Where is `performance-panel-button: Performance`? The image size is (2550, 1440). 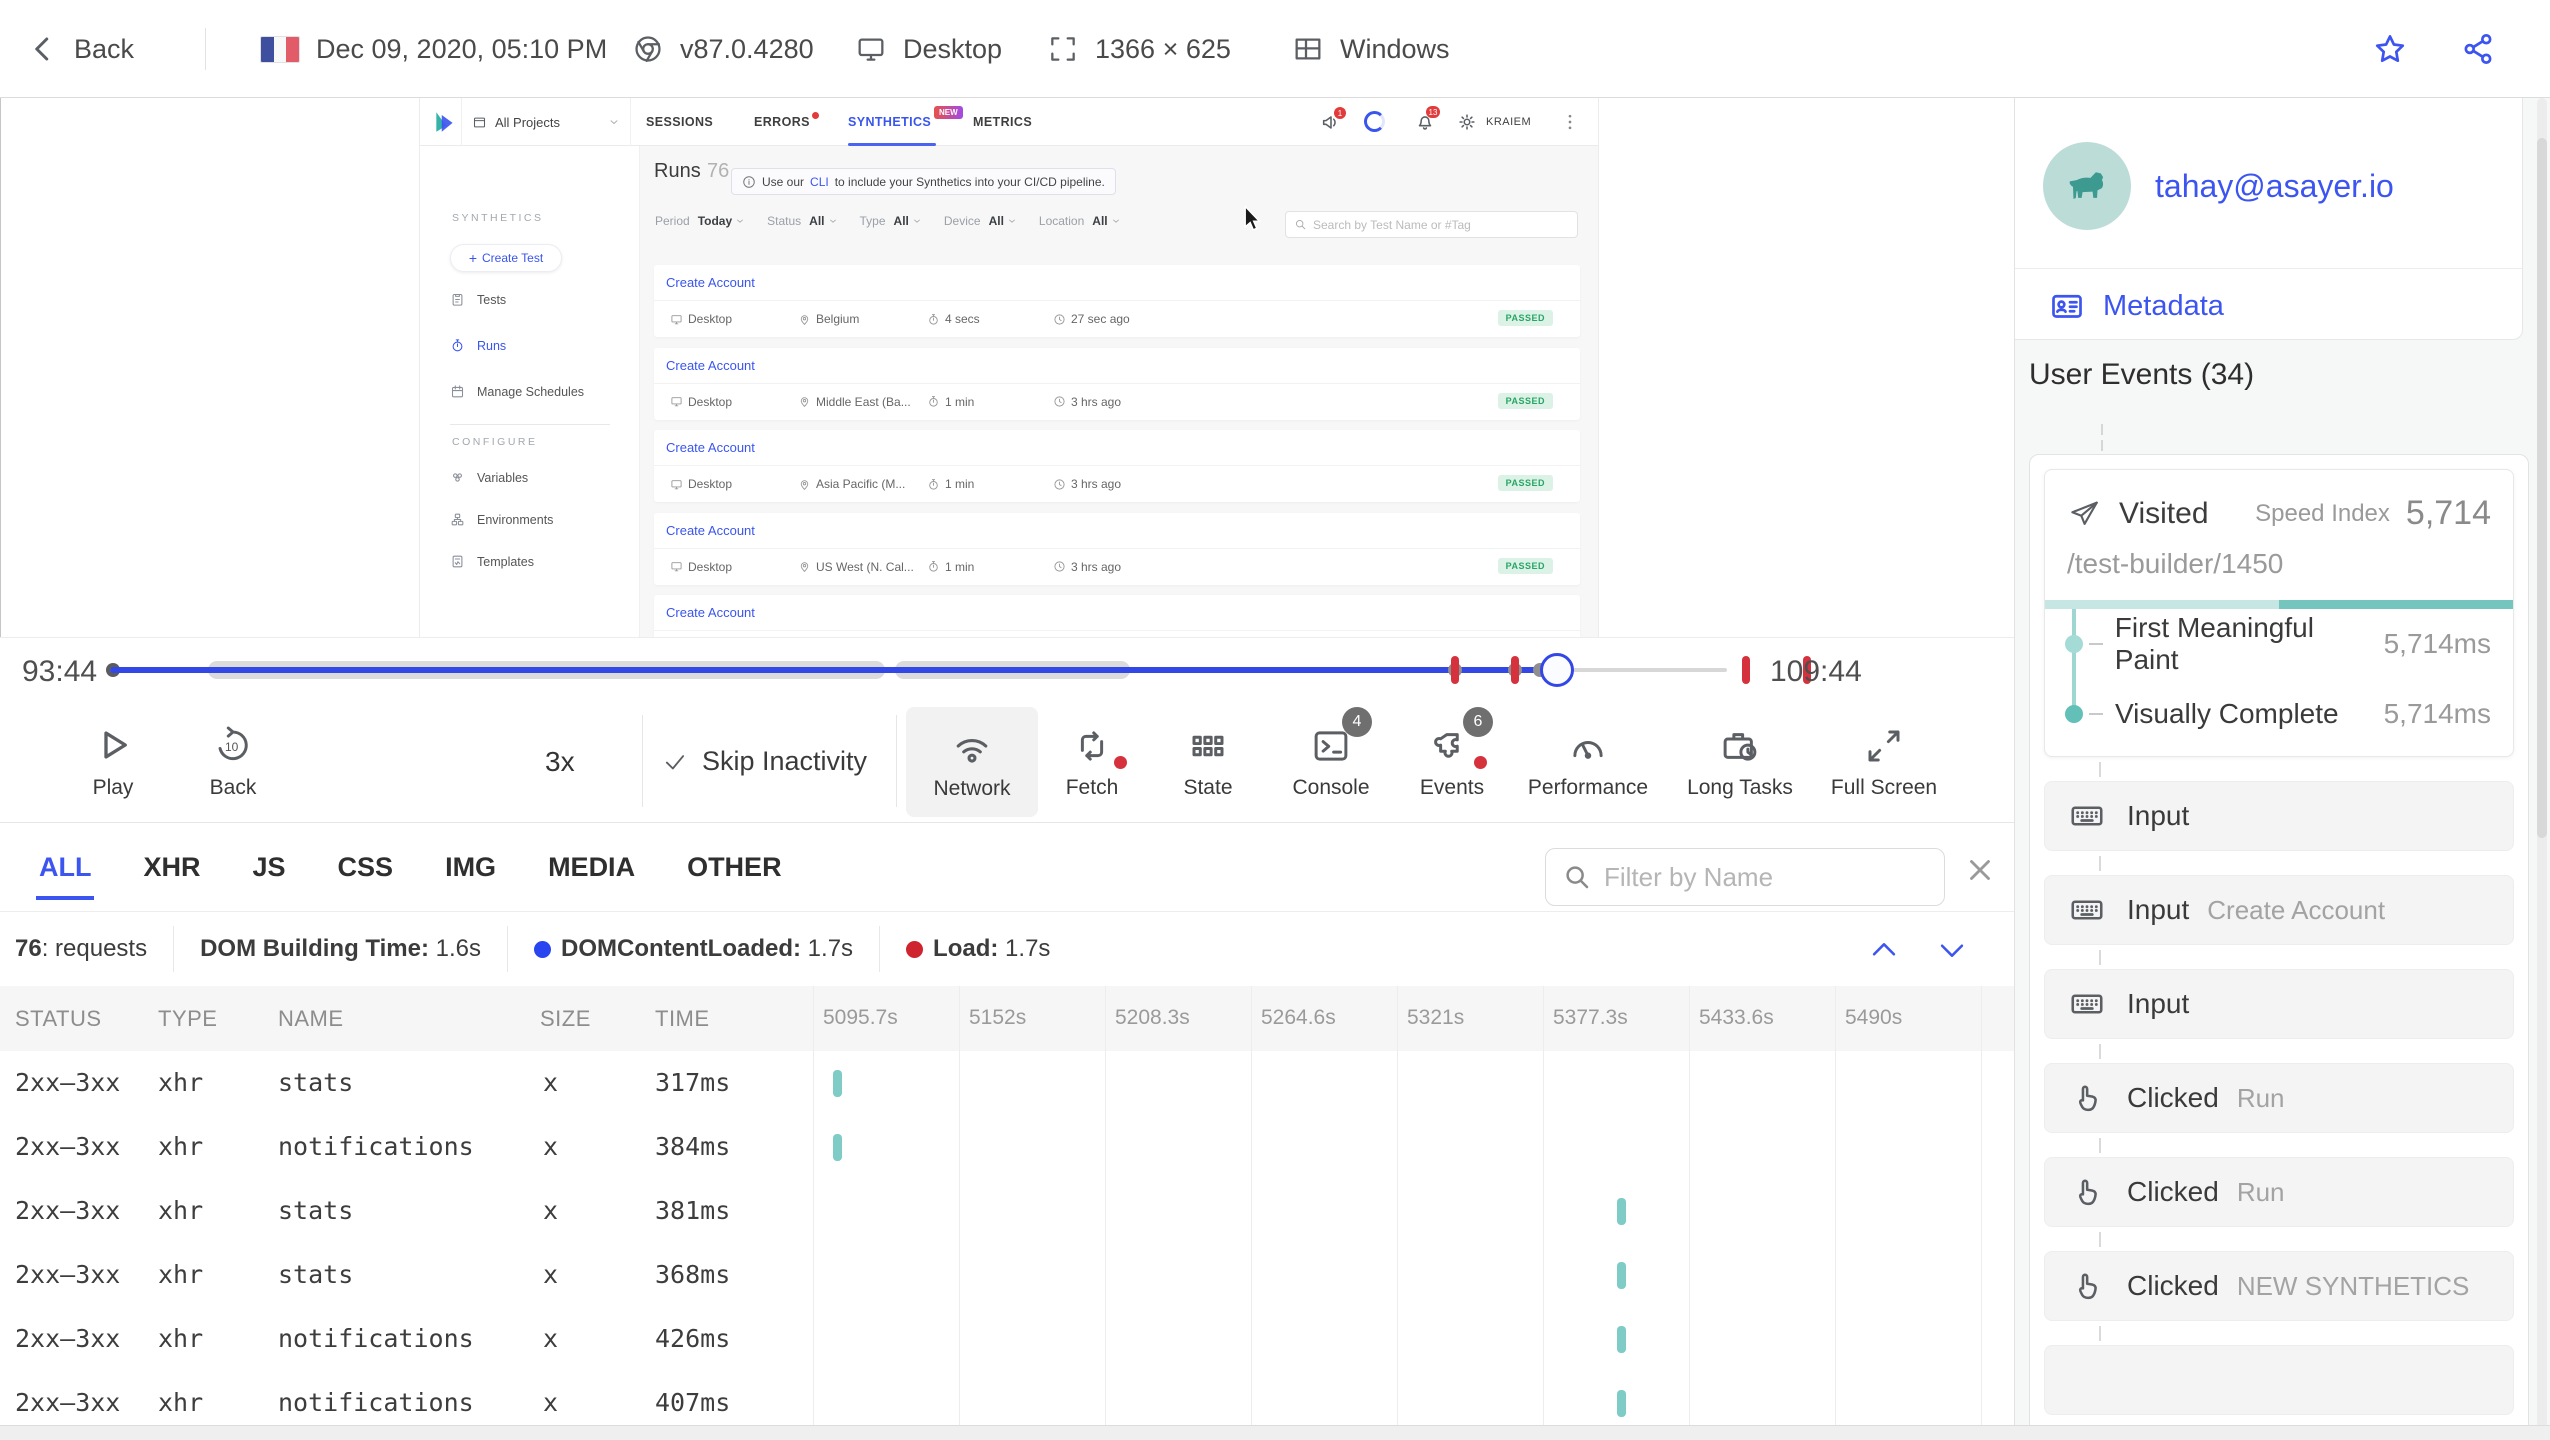
performance-panel-button: Performance is located at coordinates (1588, 762).